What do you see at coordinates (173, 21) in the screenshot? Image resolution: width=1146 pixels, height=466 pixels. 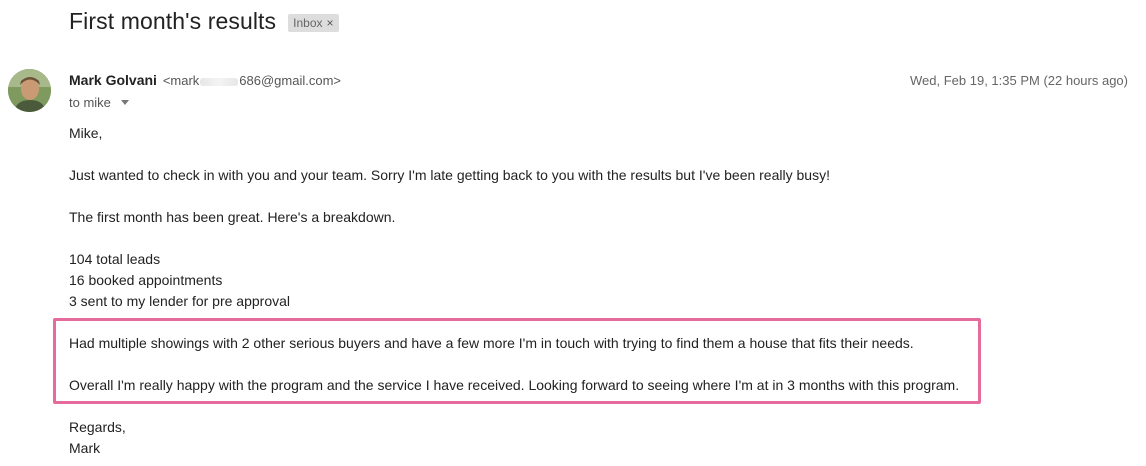 I see `email-subject: First month's results` at bounding box center [173, 21].